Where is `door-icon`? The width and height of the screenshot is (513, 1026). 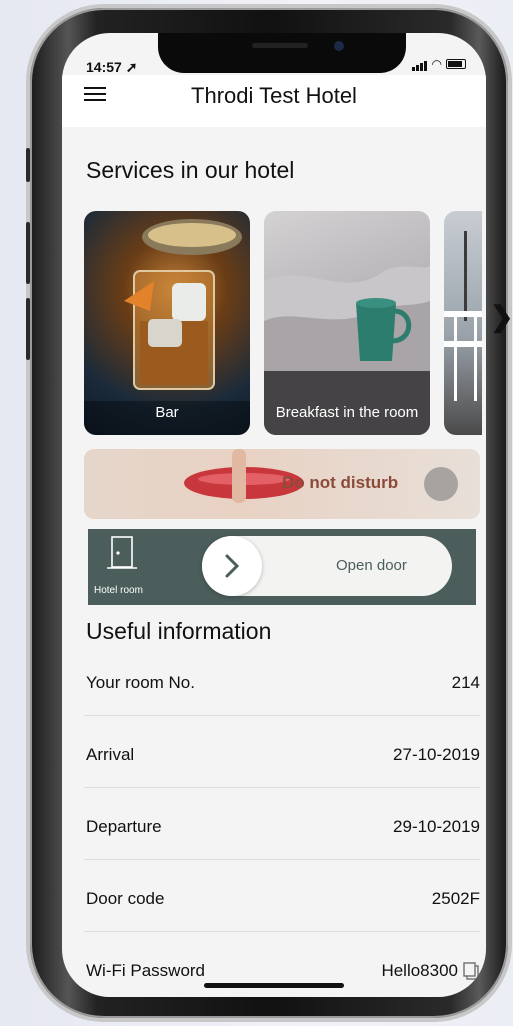
door-icon is located at coordinates (122, 552).